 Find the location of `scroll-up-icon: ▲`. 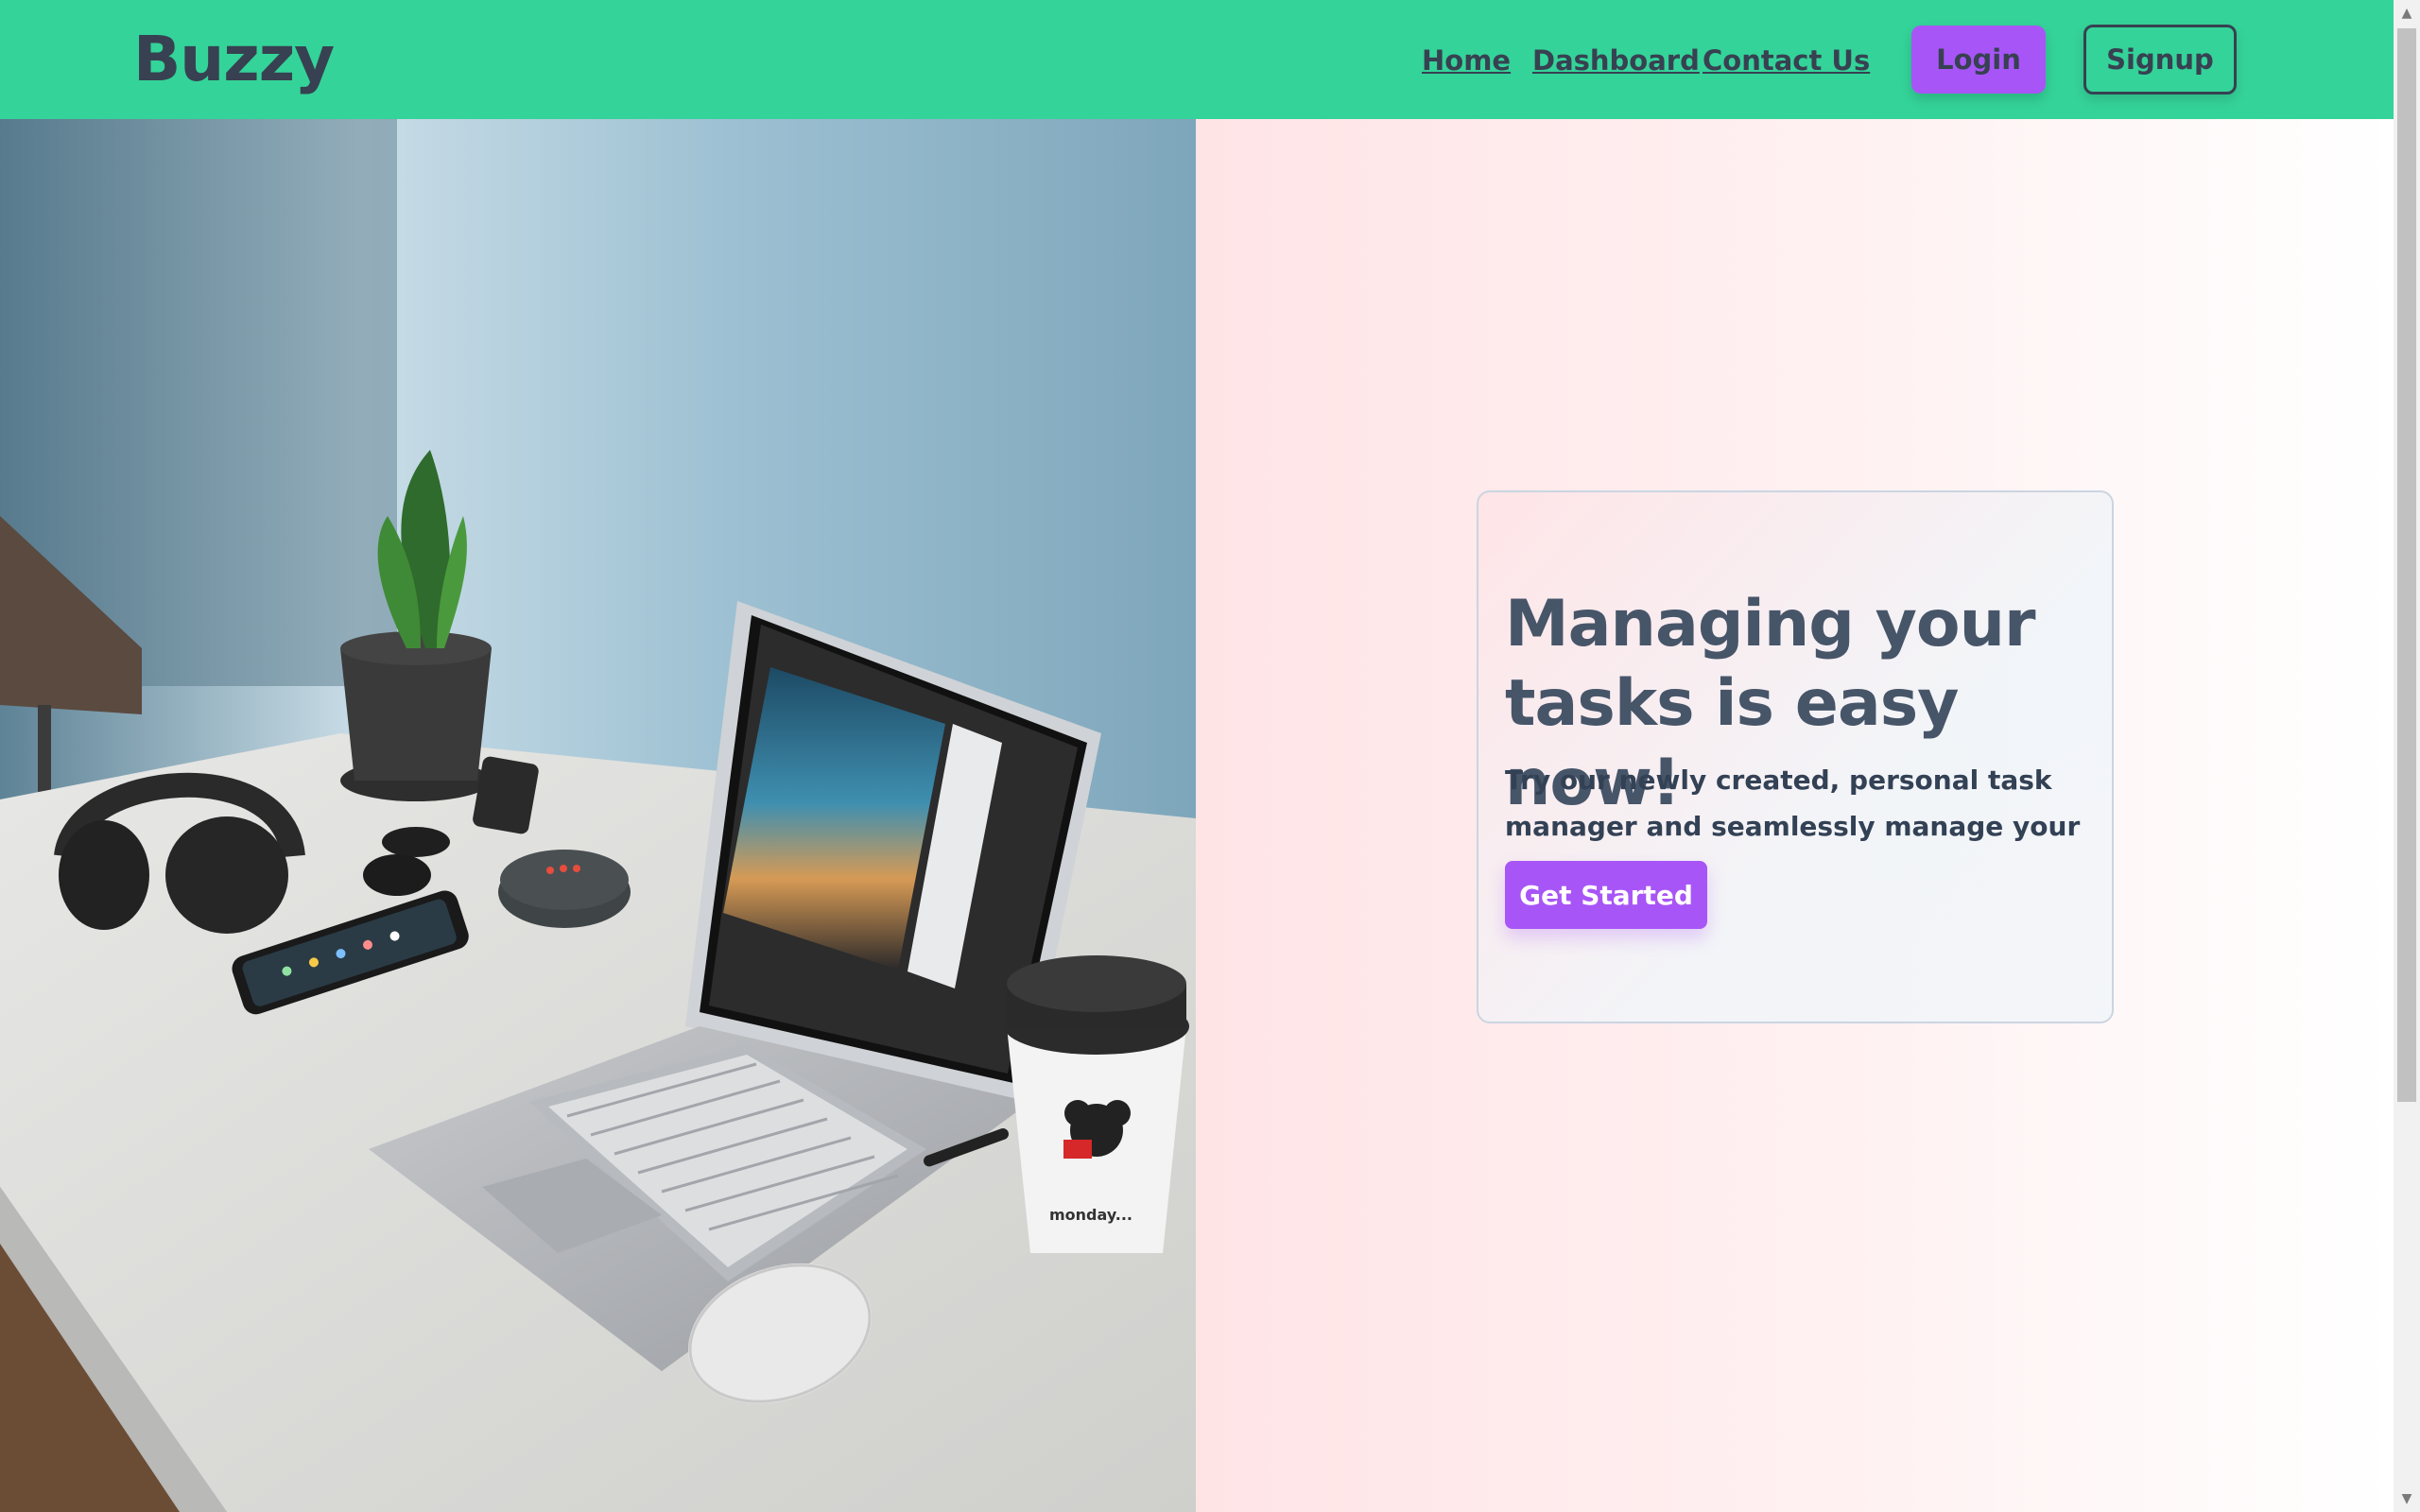

scroll-up-icon: ▲ is located at coordinates (2407, 13).